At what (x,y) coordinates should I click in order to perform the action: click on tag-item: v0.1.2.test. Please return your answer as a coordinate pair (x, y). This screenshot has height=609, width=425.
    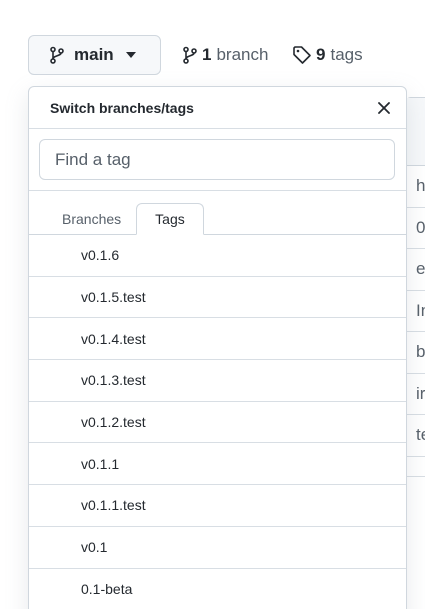
    Looking at the image, I should click on (217, 423).